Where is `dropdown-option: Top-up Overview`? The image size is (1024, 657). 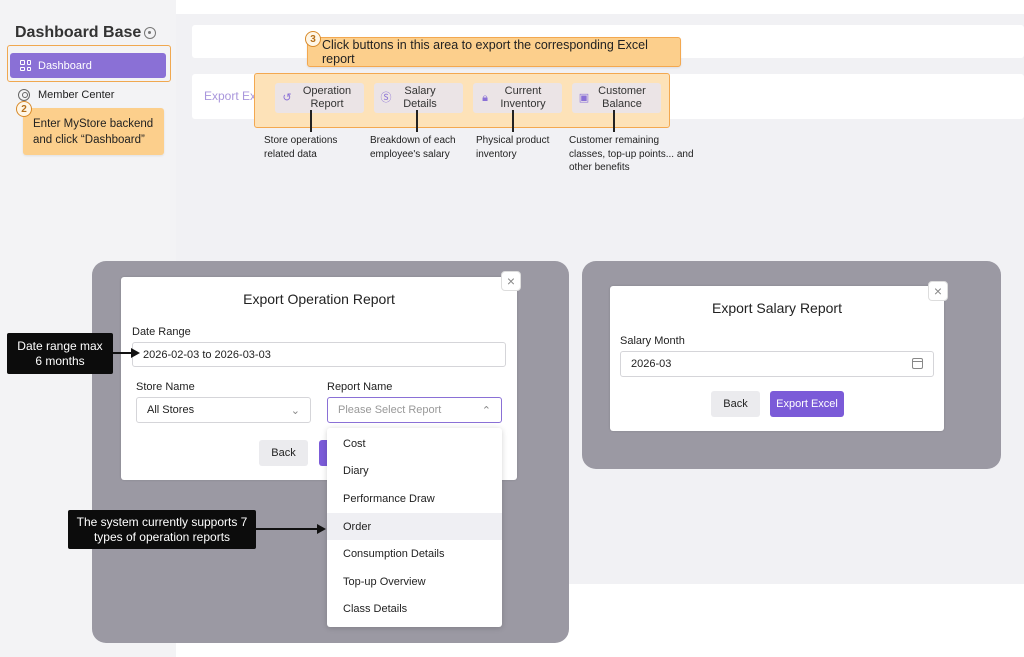
dropdown-option: Top-up Overview is located at coordinates (414, 581).